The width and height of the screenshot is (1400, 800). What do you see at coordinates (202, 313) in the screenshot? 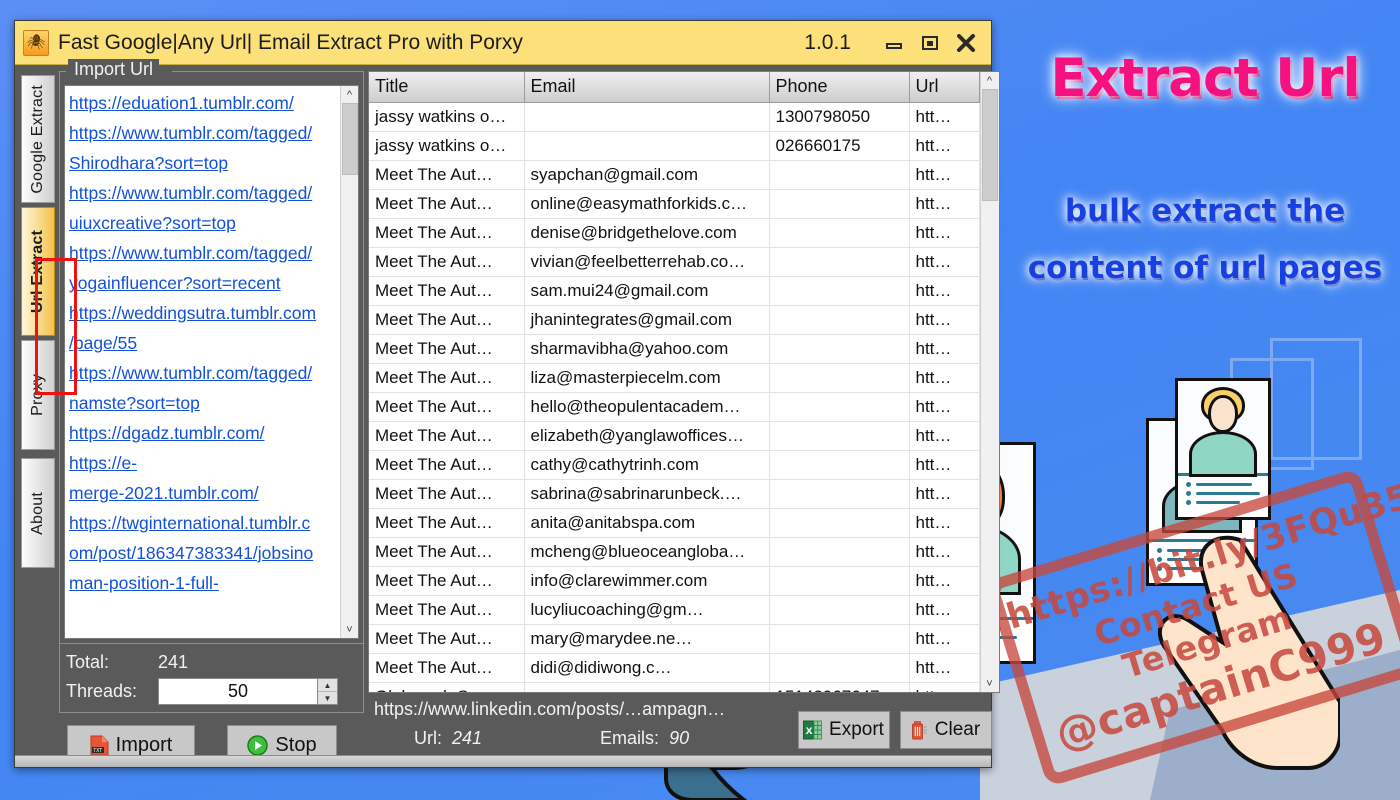
I see `url-list-item: https://weddingsutra.tumblr.com` at bounding box center [202, 313].